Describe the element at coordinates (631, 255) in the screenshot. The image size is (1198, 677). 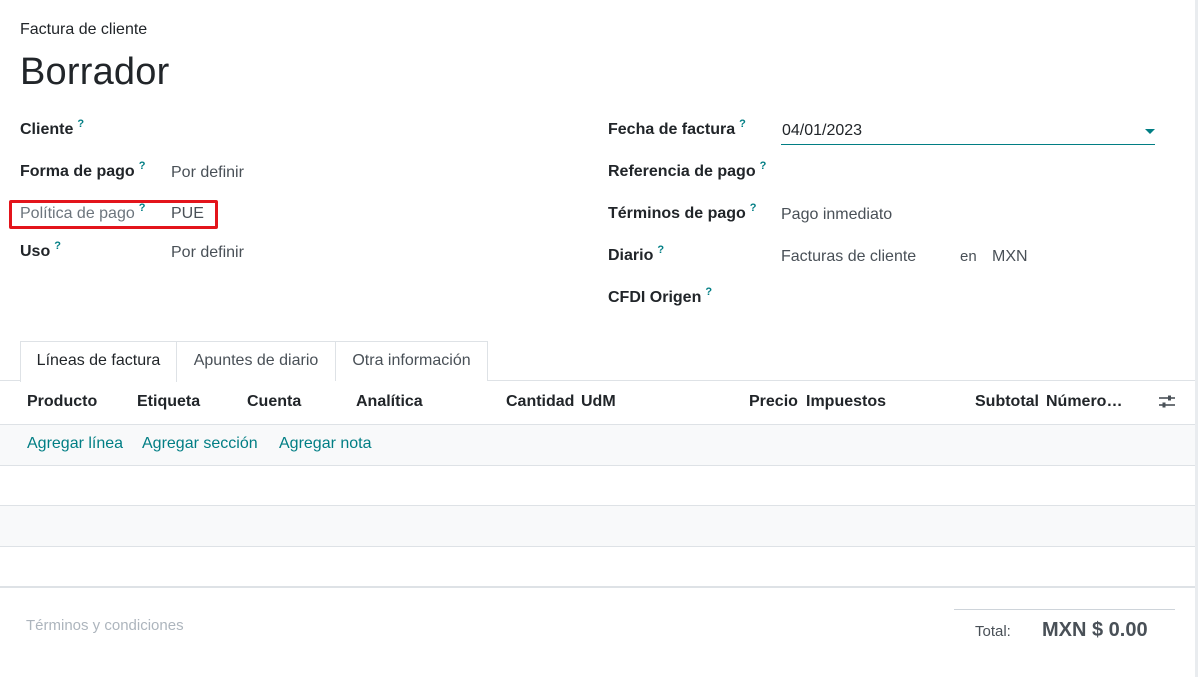
I see `field-label-text: Diario` at that location.